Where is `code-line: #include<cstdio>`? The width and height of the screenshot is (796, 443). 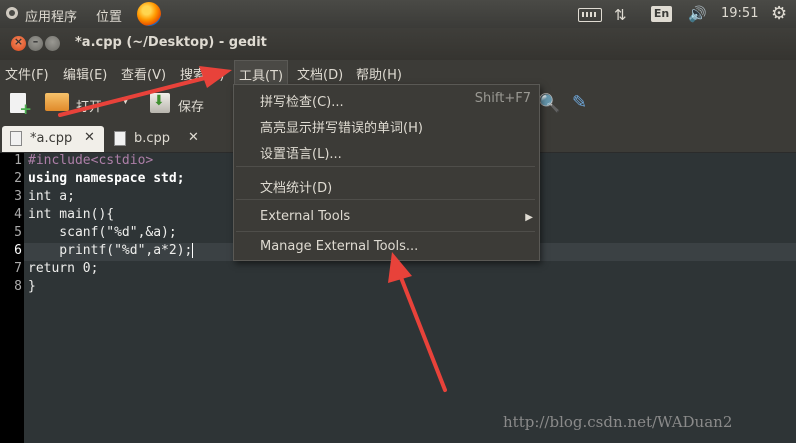
code-line: #include<cstdio> is located at coordinates (90, 160).